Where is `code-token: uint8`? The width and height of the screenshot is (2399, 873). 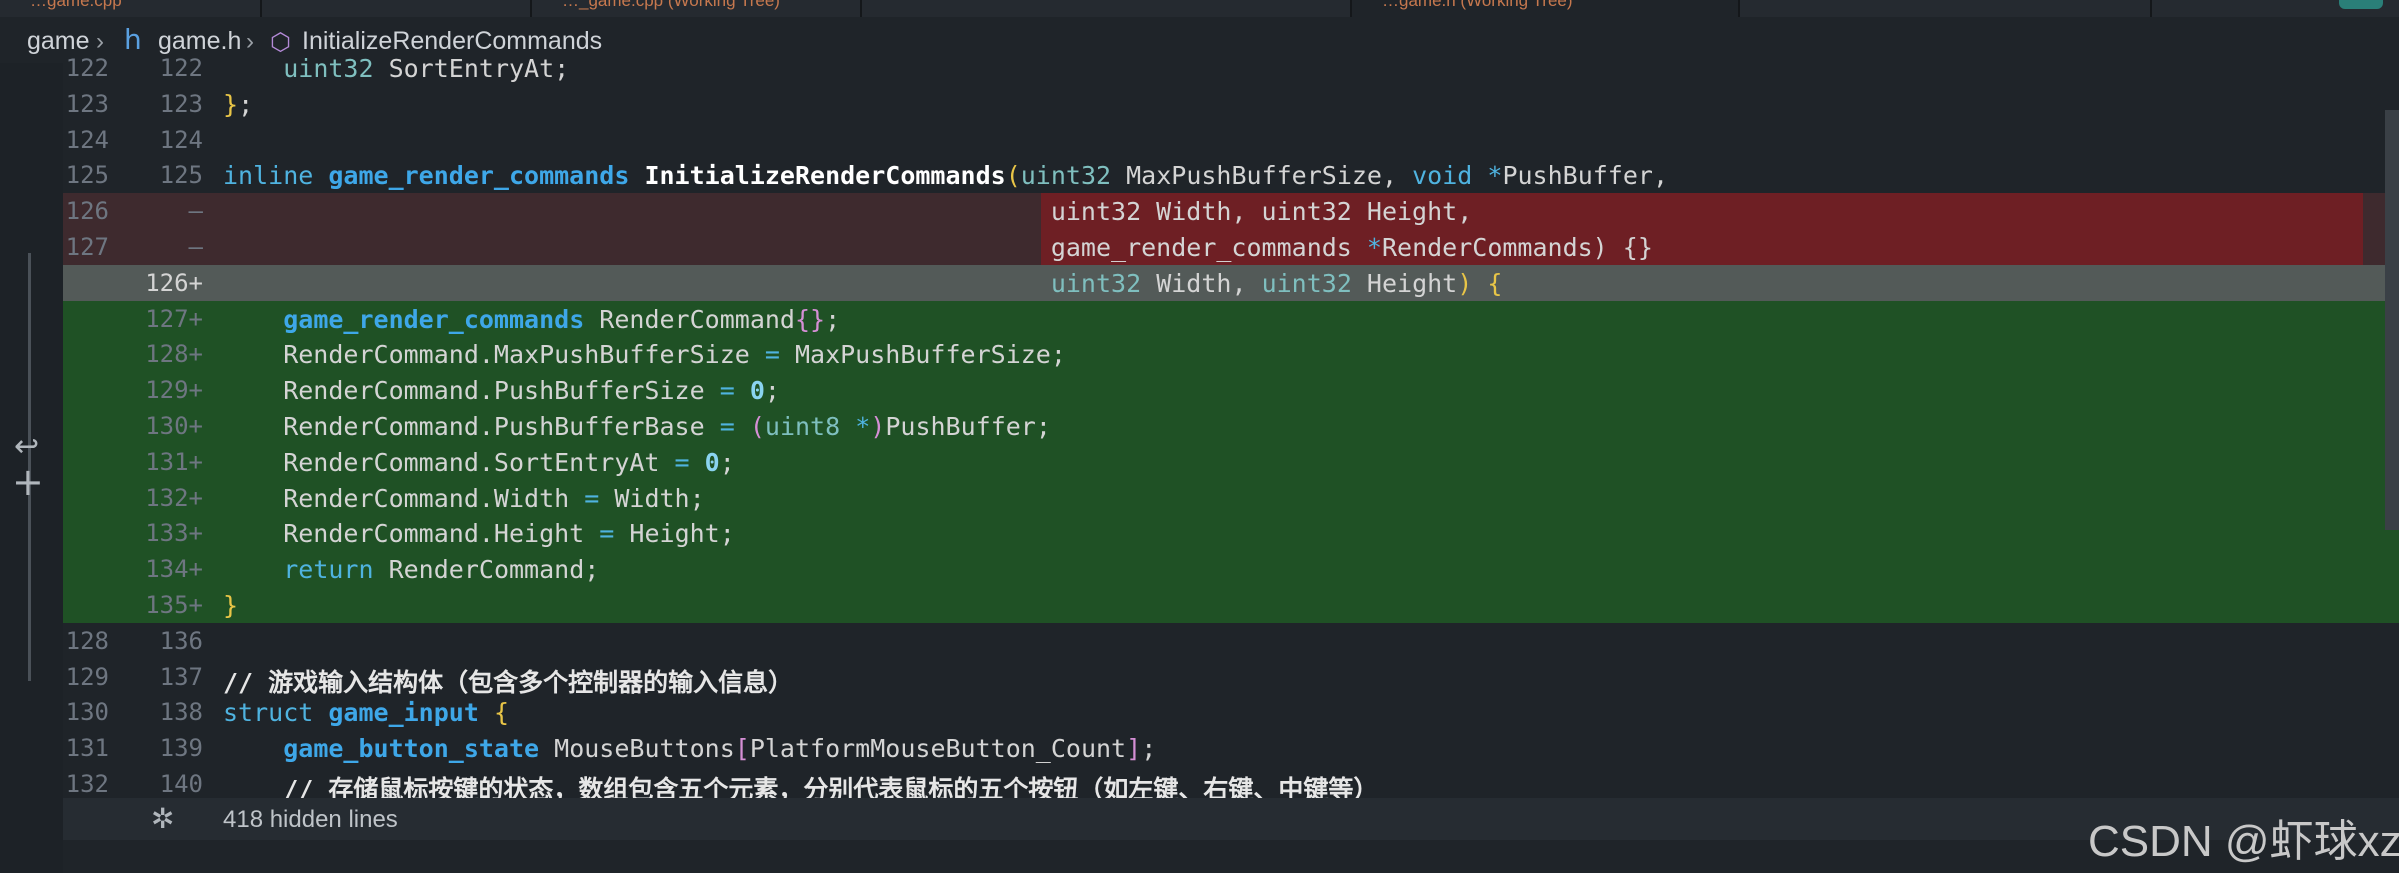
code-token: uint8 is located at coordinates (802, 426).